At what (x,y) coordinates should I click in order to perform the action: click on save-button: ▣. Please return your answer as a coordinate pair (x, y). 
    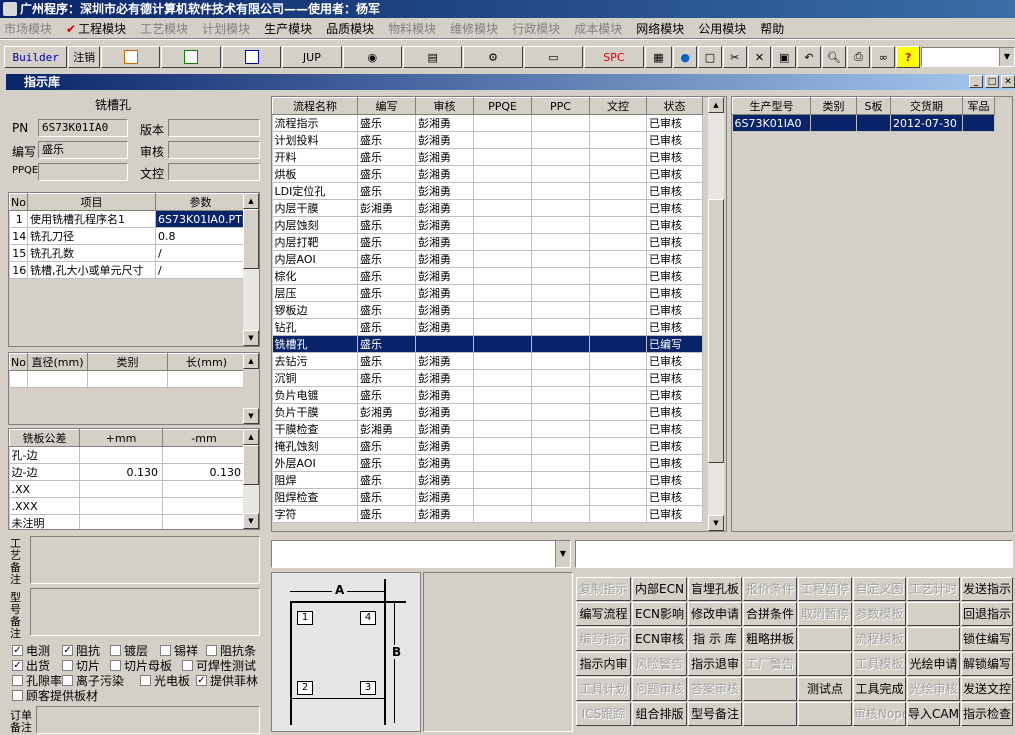
    Looking at the image, I should click on (784, 57).